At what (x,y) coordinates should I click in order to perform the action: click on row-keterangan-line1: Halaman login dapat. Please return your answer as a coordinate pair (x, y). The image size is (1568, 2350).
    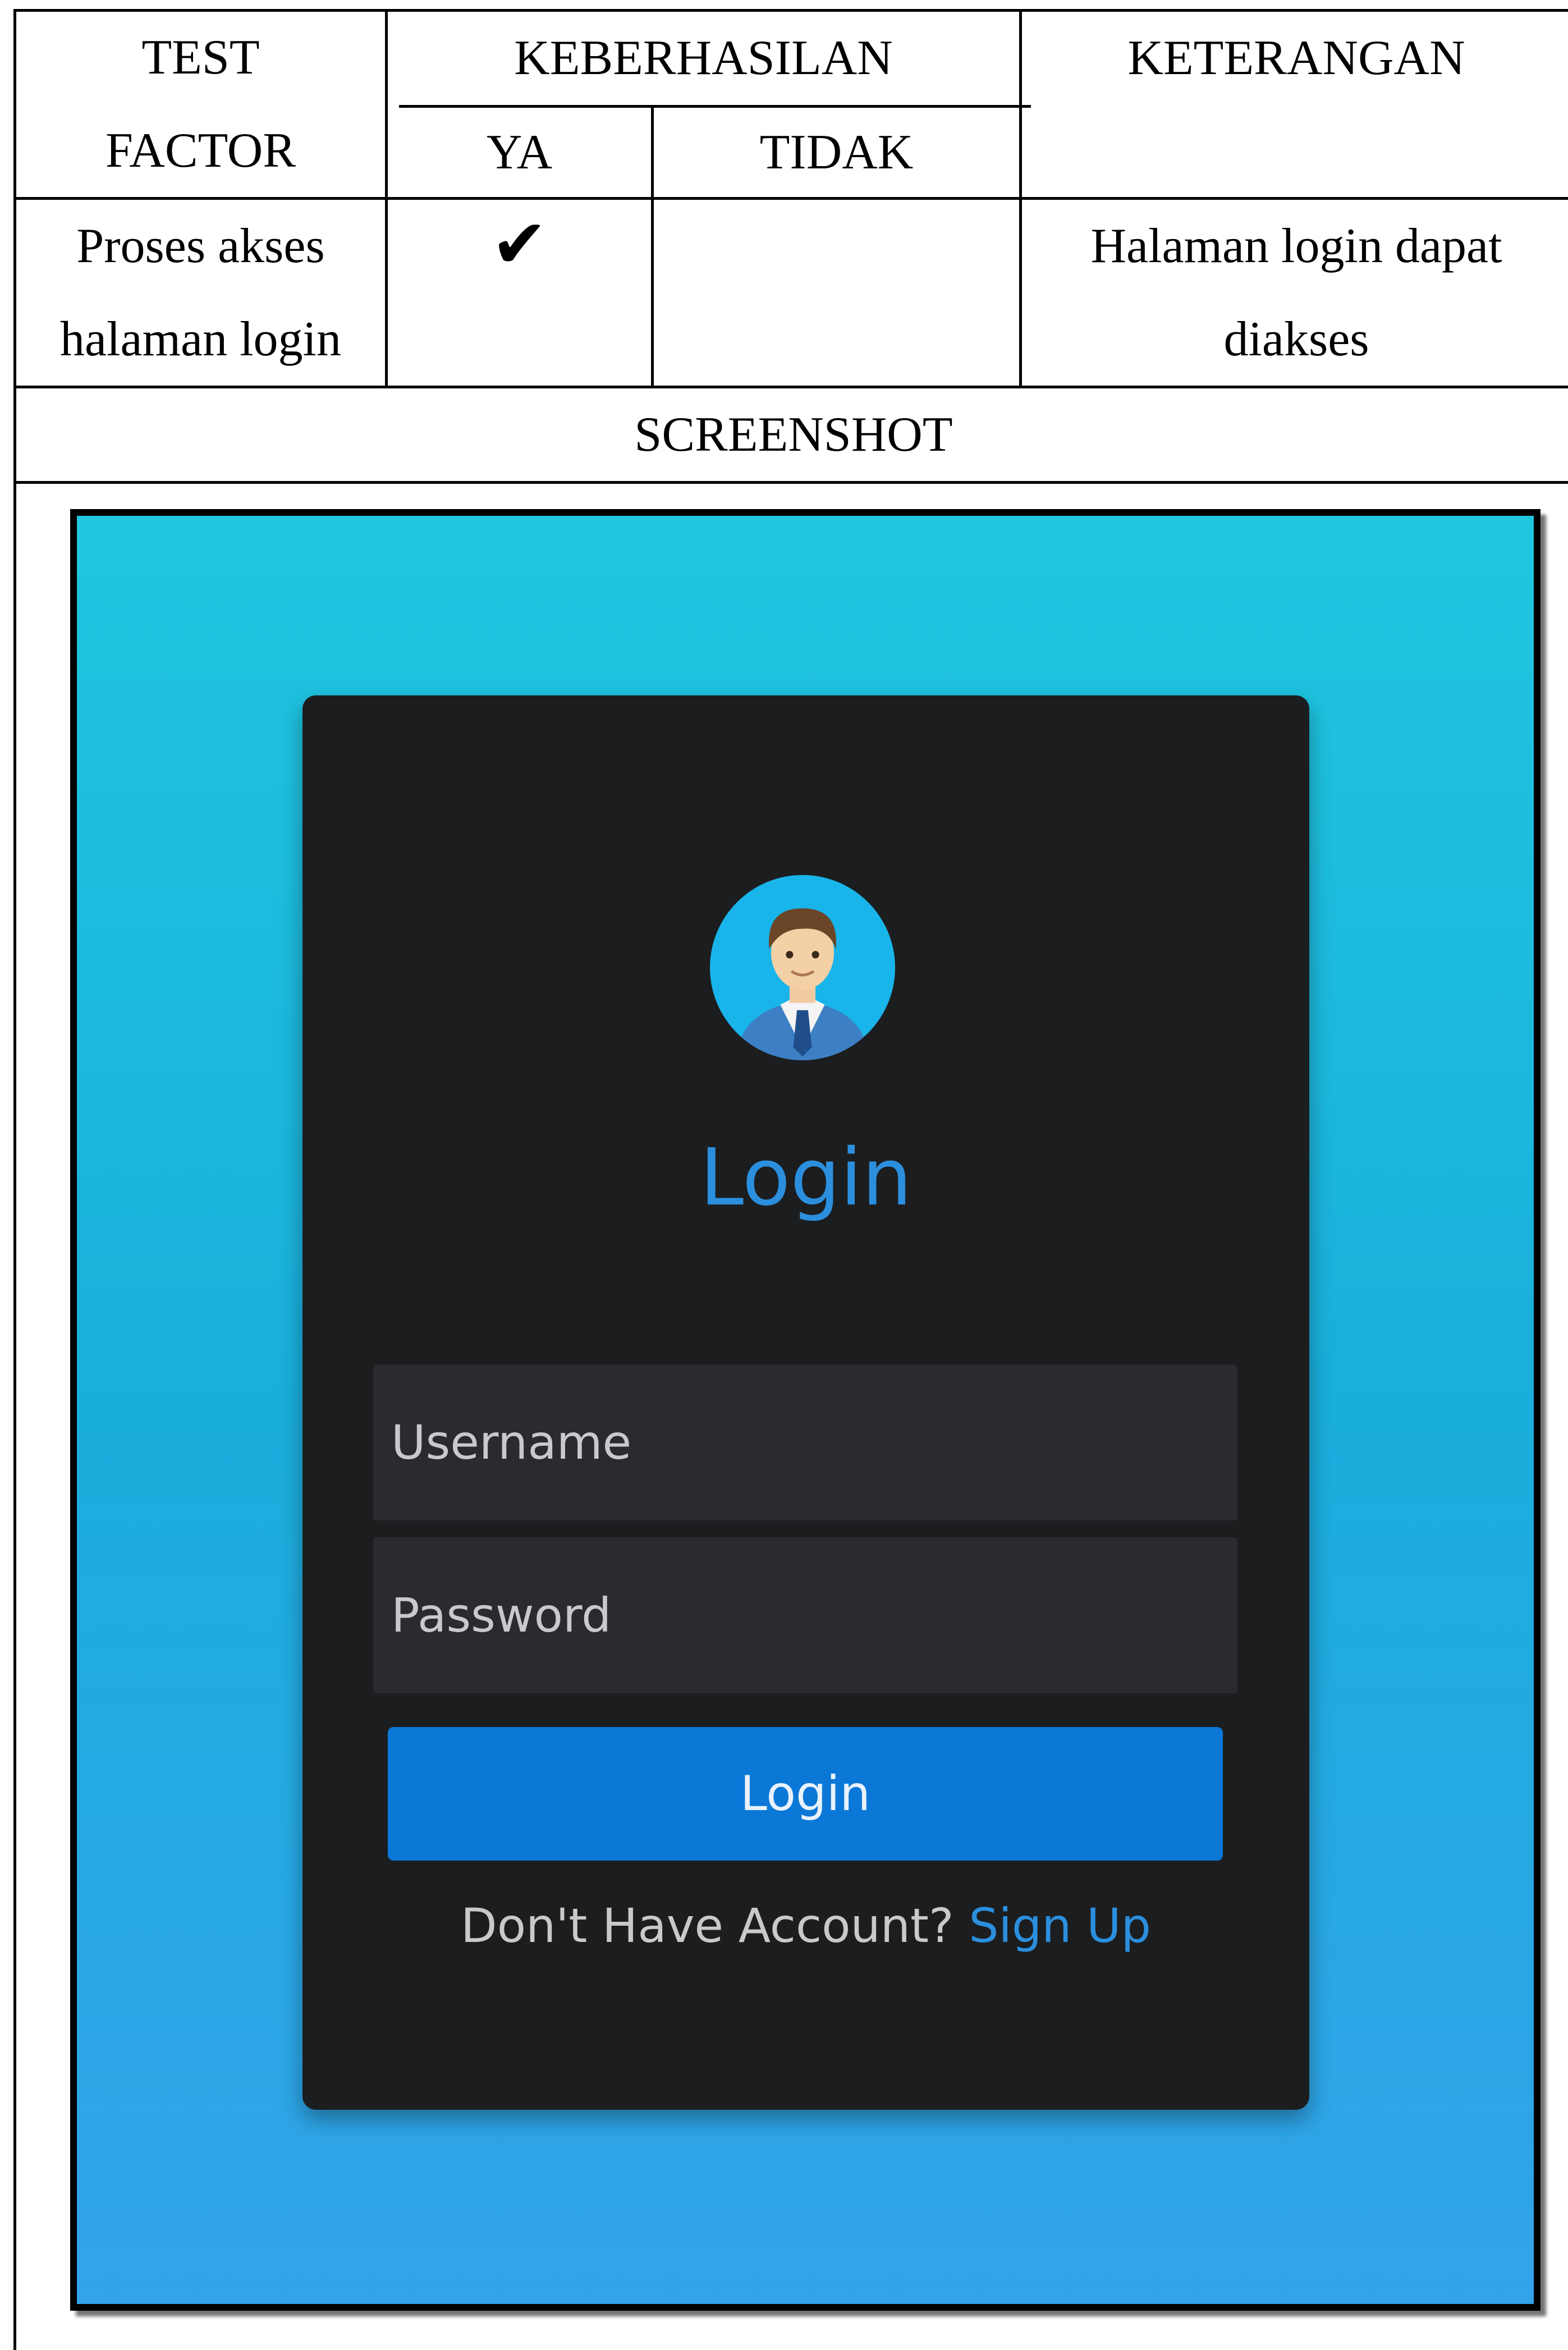
    Looking at the image, I should click on (1296, 245).